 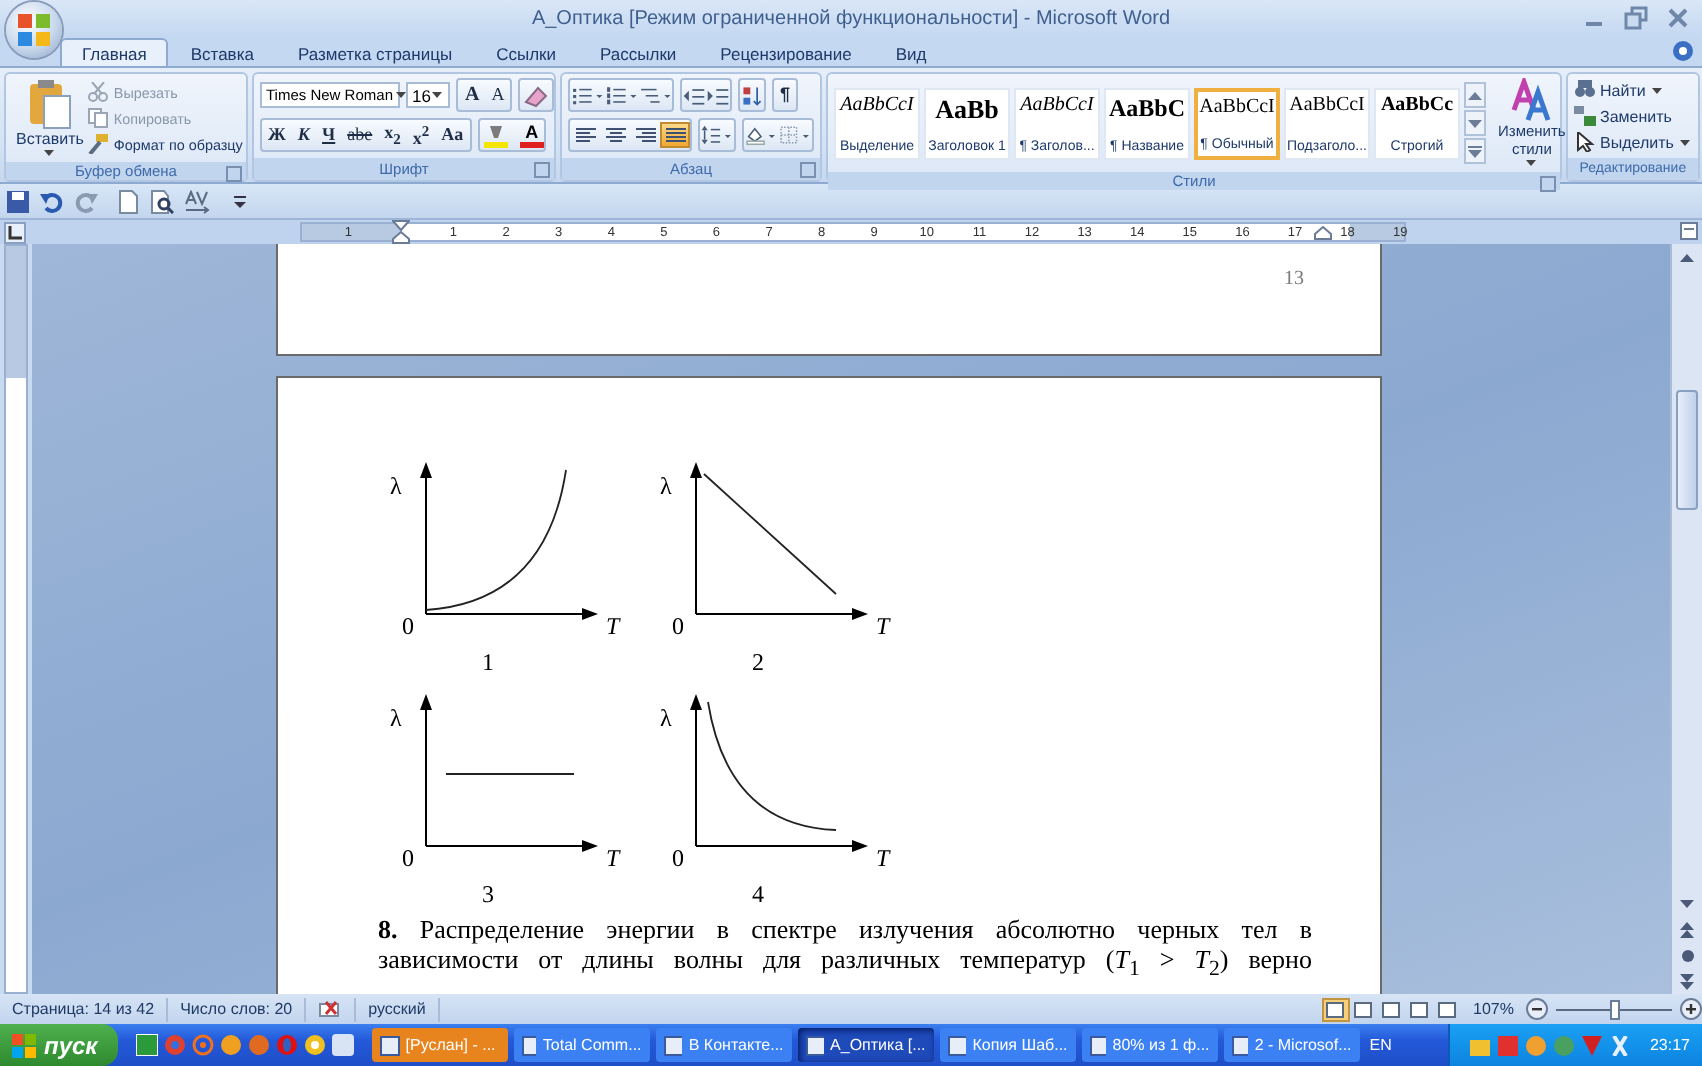 I want to click on scroll-up-icon, so click(x=1475, y=95).